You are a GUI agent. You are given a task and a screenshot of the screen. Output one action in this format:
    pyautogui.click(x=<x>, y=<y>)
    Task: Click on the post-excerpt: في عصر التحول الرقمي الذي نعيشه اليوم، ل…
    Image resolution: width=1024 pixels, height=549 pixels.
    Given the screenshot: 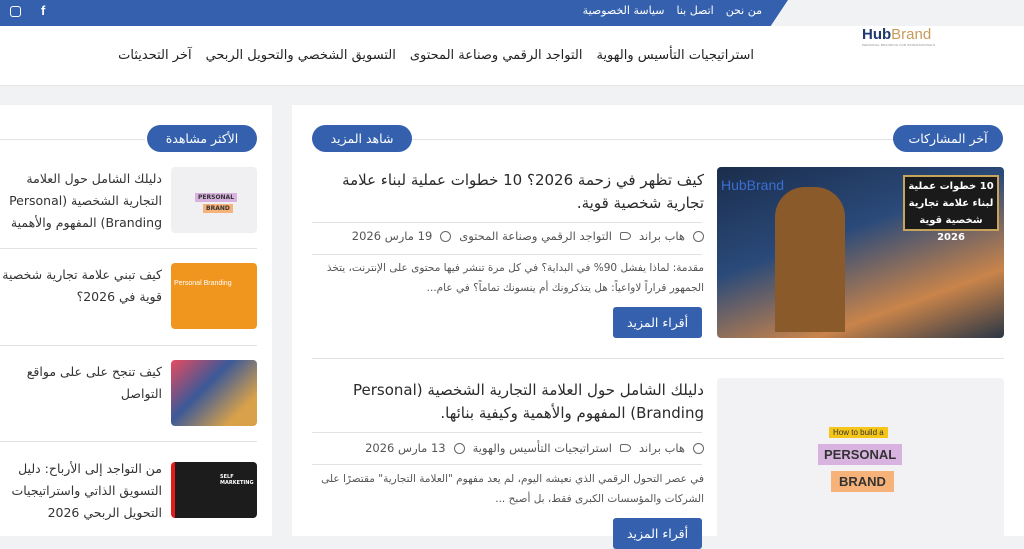 What is the action you would take?
    pyautogui.click(x=512, y=489)
    